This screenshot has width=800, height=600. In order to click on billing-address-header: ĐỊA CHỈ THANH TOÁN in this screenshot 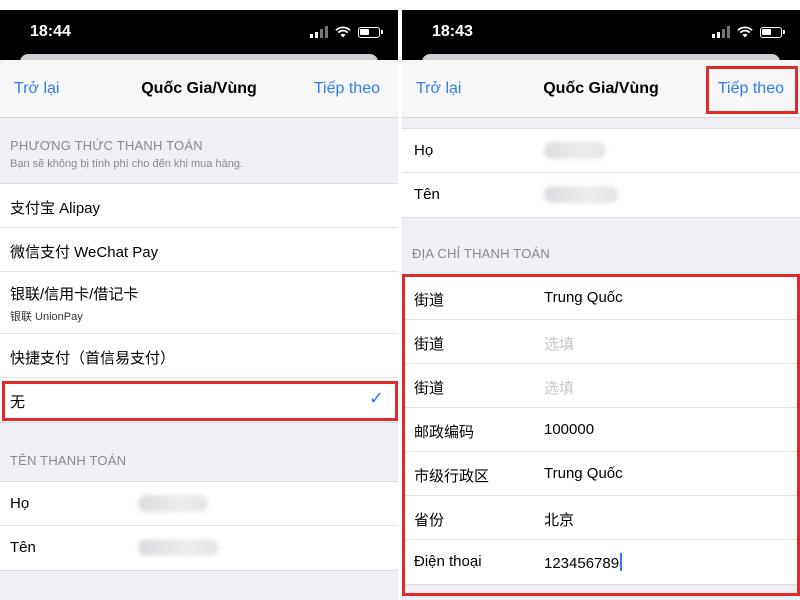, I will do `click(481, 253)`.